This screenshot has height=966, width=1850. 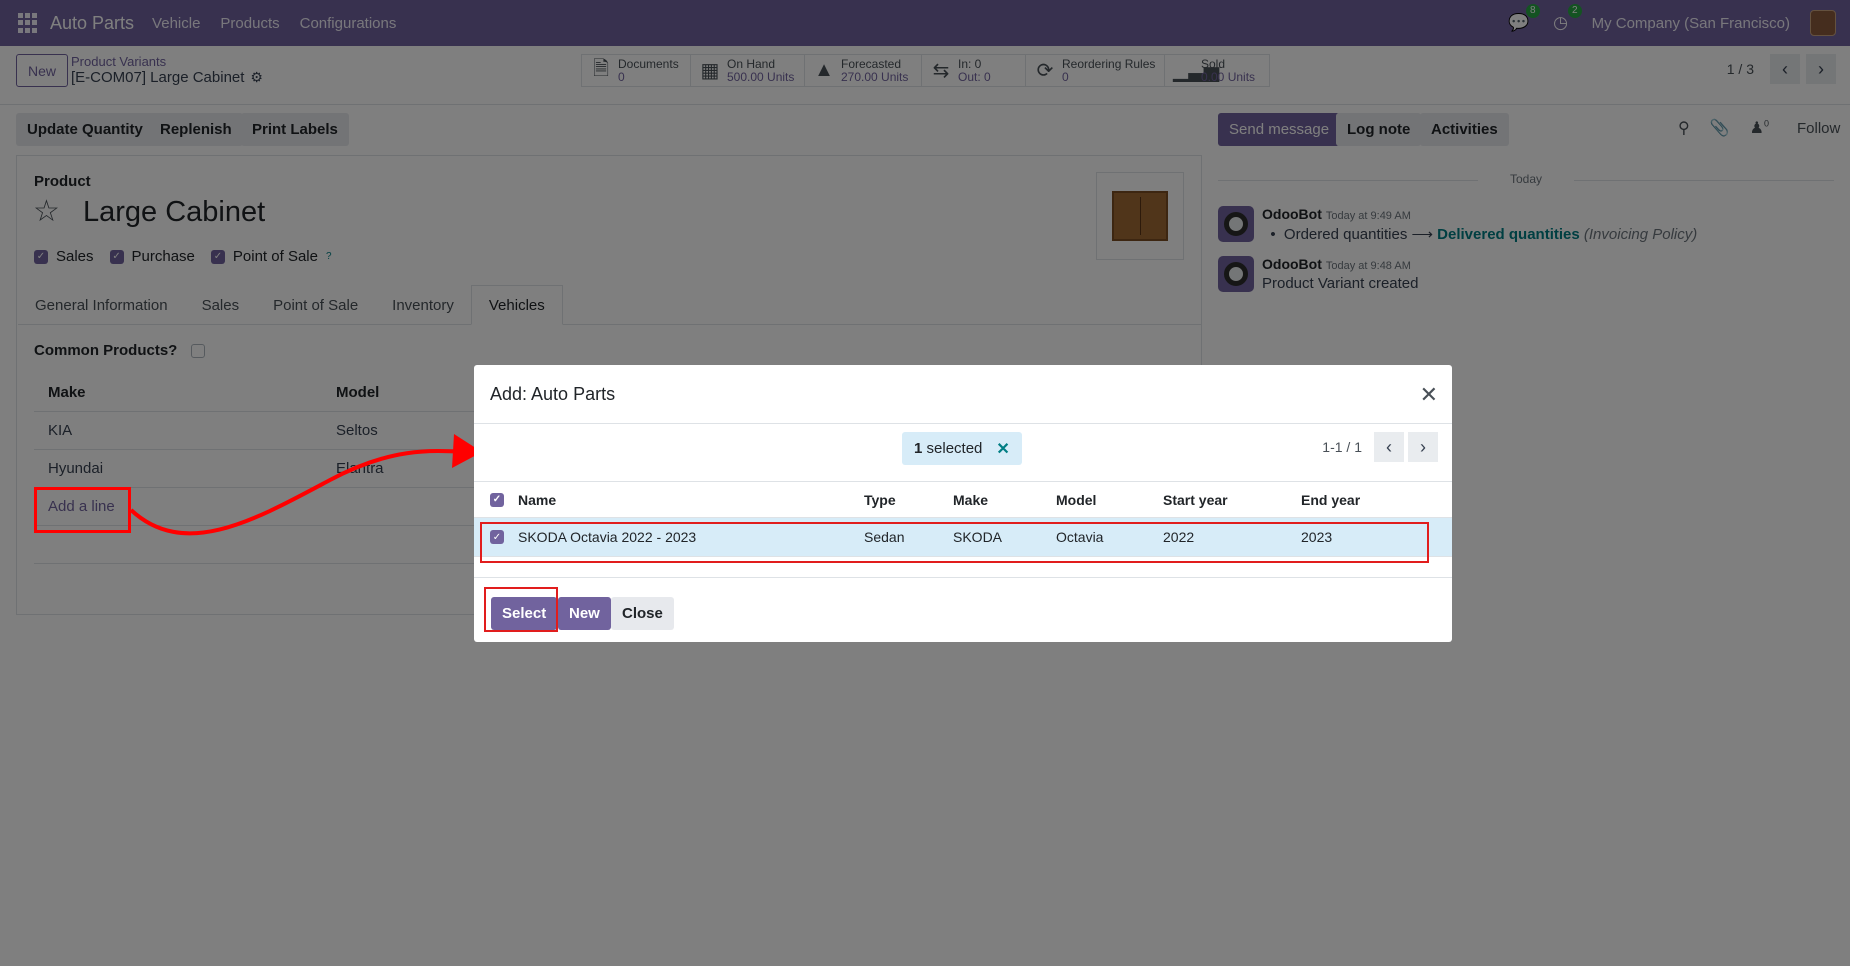 I want to click on col-model: Model, so click(x=1109, y=500).